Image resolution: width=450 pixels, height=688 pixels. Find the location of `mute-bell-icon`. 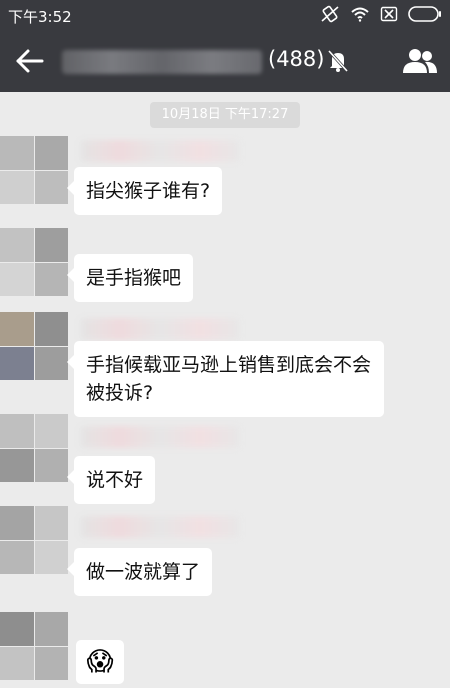

mute-bell-icon is located at coordinates (338, 61).